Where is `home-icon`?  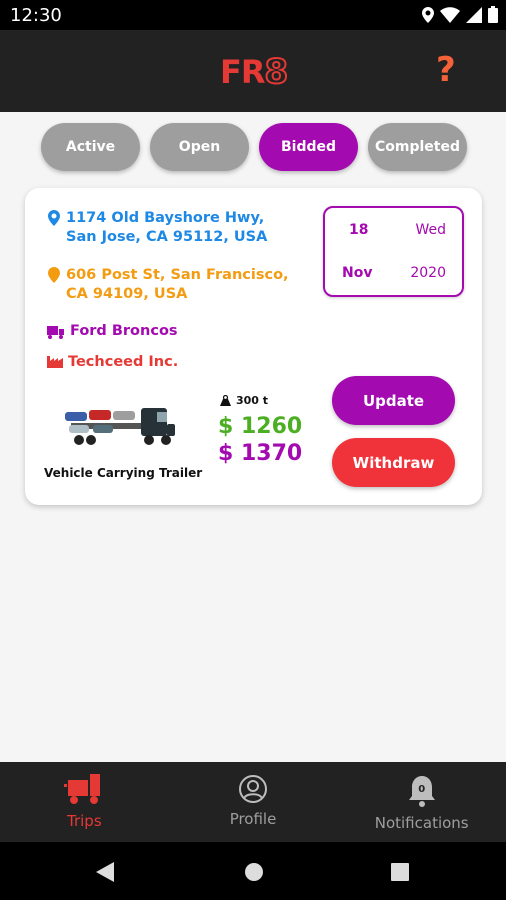 home-icon is located at coordinates (254, 872).